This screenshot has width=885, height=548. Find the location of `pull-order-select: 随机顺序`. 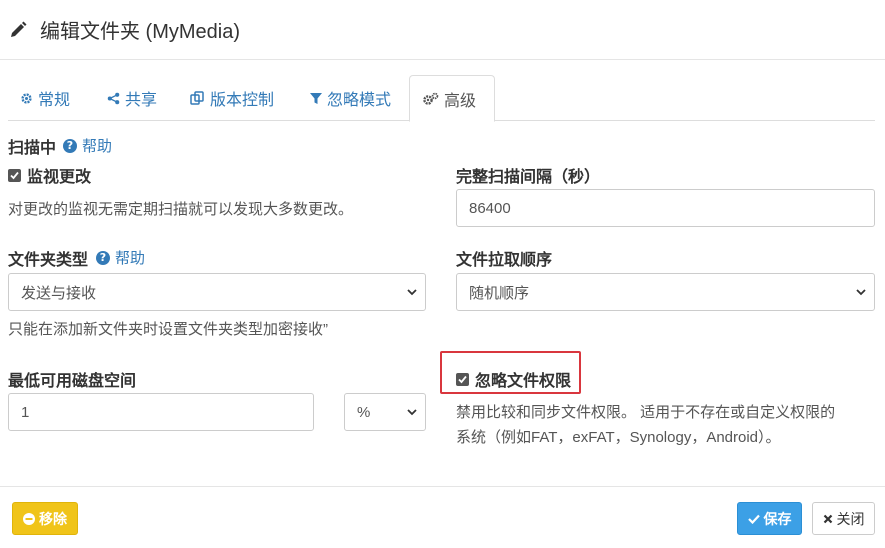

pull-order-select: 随机顺序 is located at coordinates (665, 292).